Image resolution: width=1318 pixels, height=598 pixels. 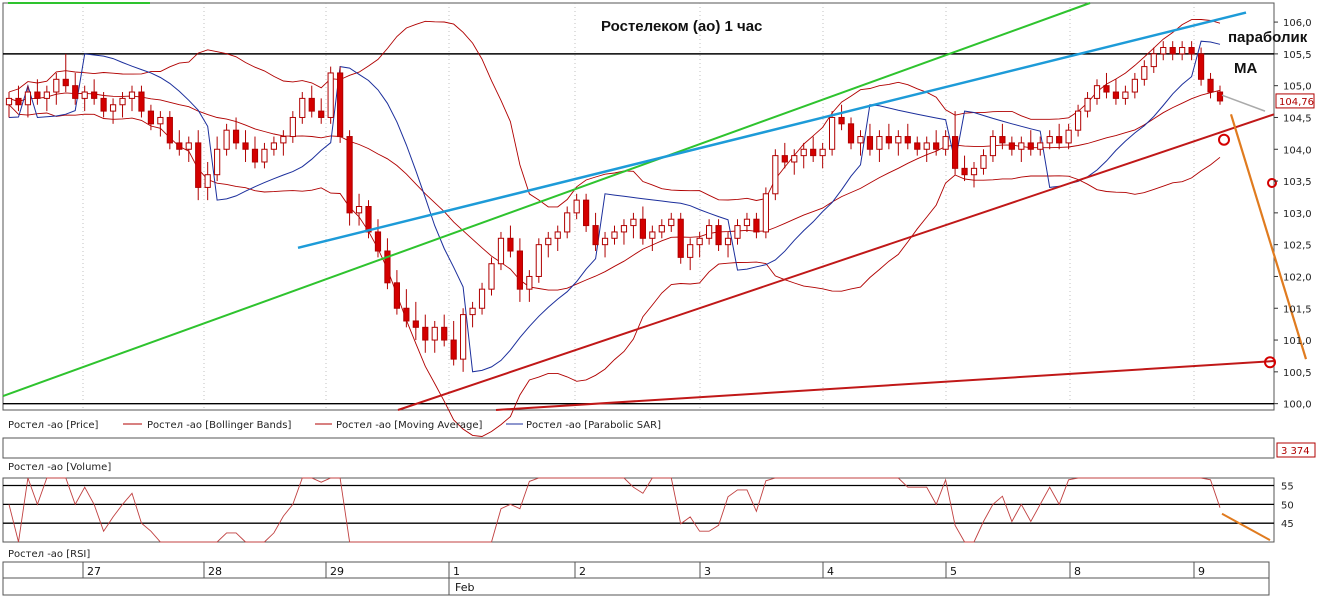 I want to click on price-tick-label: 100,5, so click(x=1297, y=373).